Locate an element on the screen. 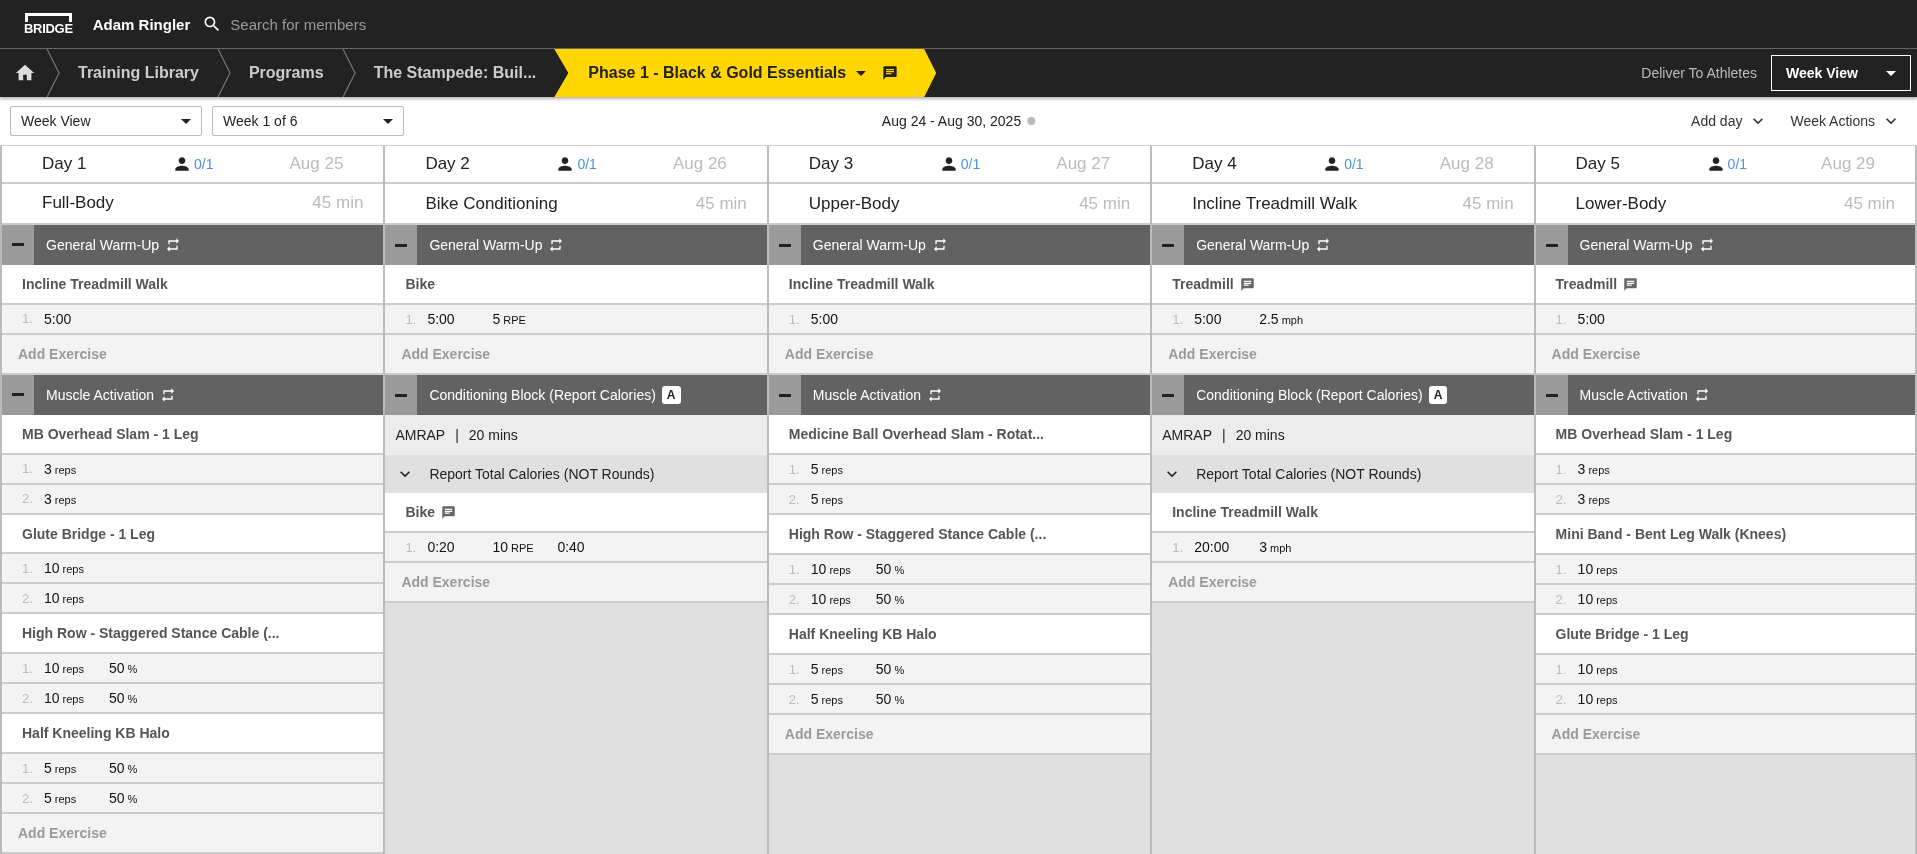 This screenshot has width=1917, height=854. view-select: Week View is located at coordinates (1841, 73).